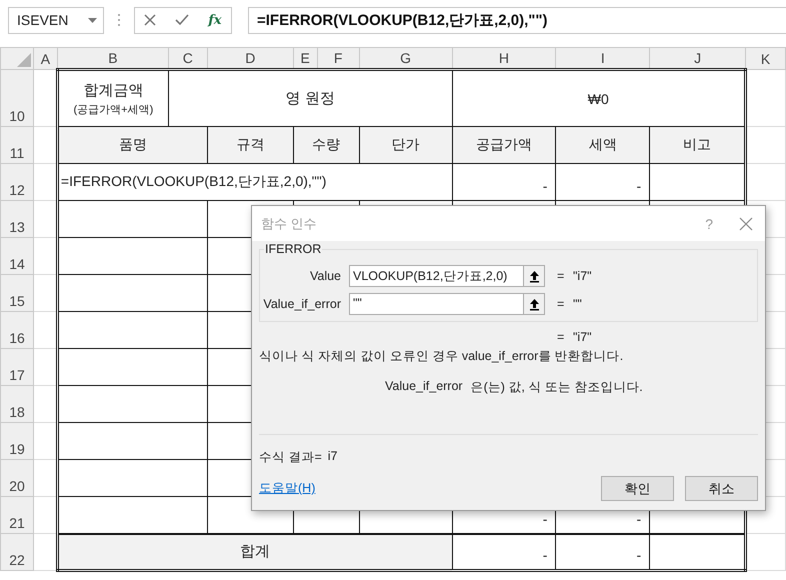 Image resolution: width=786 pixels, height=580 pixels. What do you see at coordinates (293, 249) in the screenshot?
I see `function-name: IFERROR` at bounding box center [293, 249].